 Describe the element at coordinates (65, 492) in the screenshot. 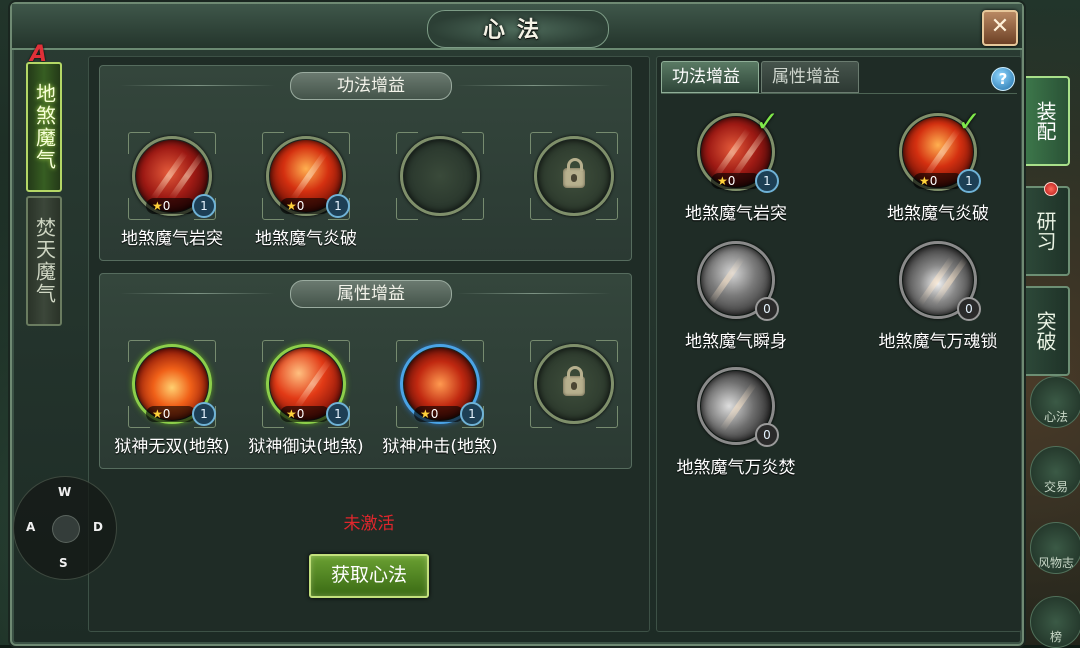

I see `dir-up-label: W` at that location.